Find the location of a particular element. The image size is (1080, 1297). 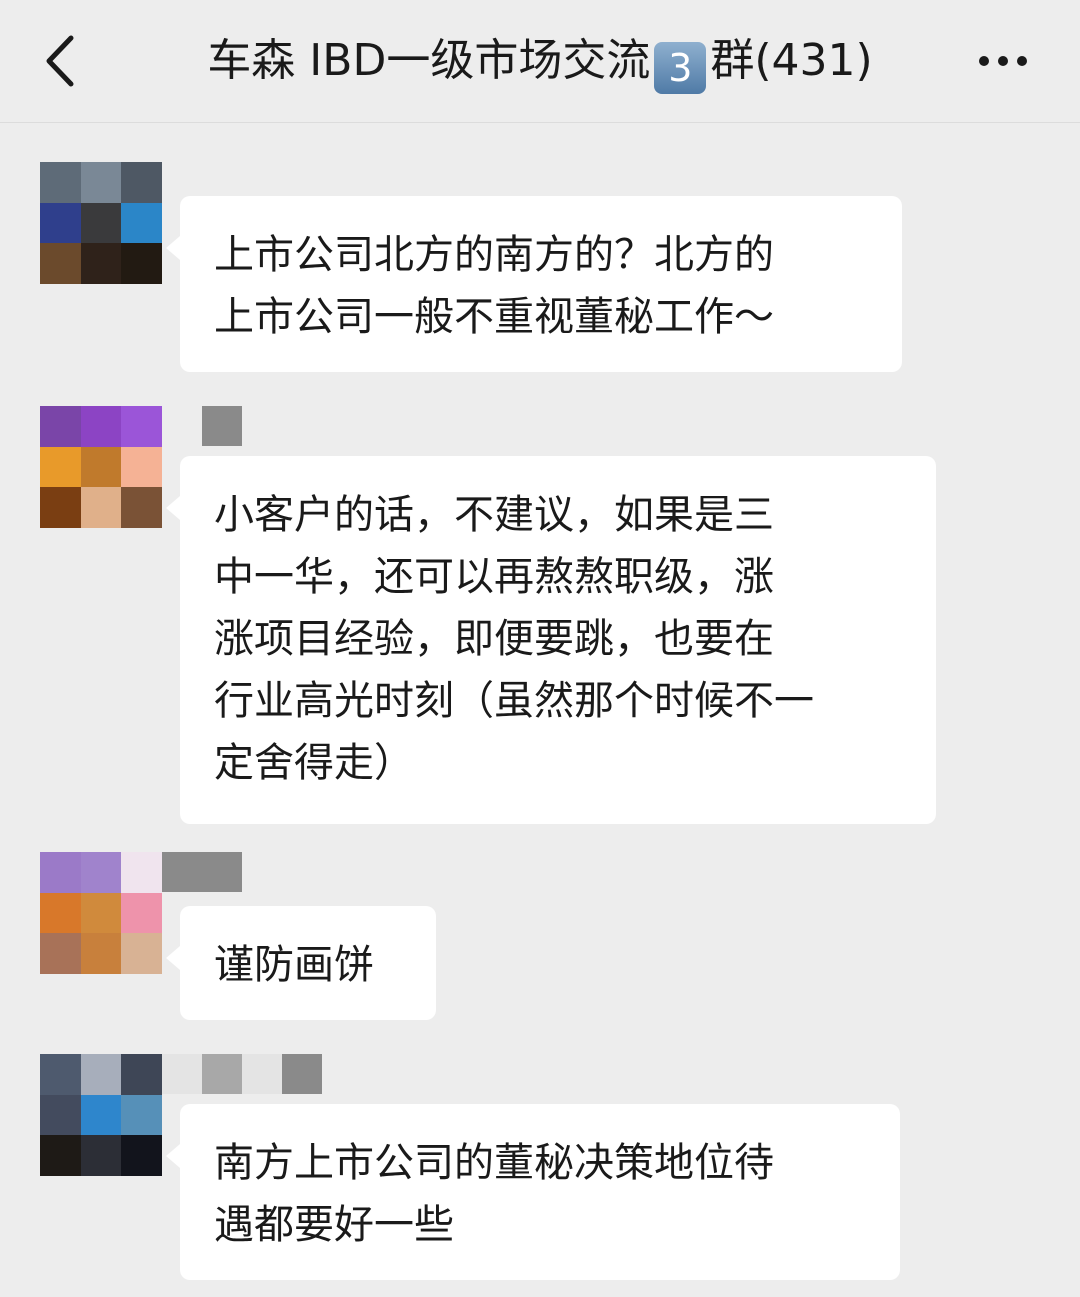

chat-header: 车森 IBD一级市场交流 3 群(431) is located at coordinates (540, 61).